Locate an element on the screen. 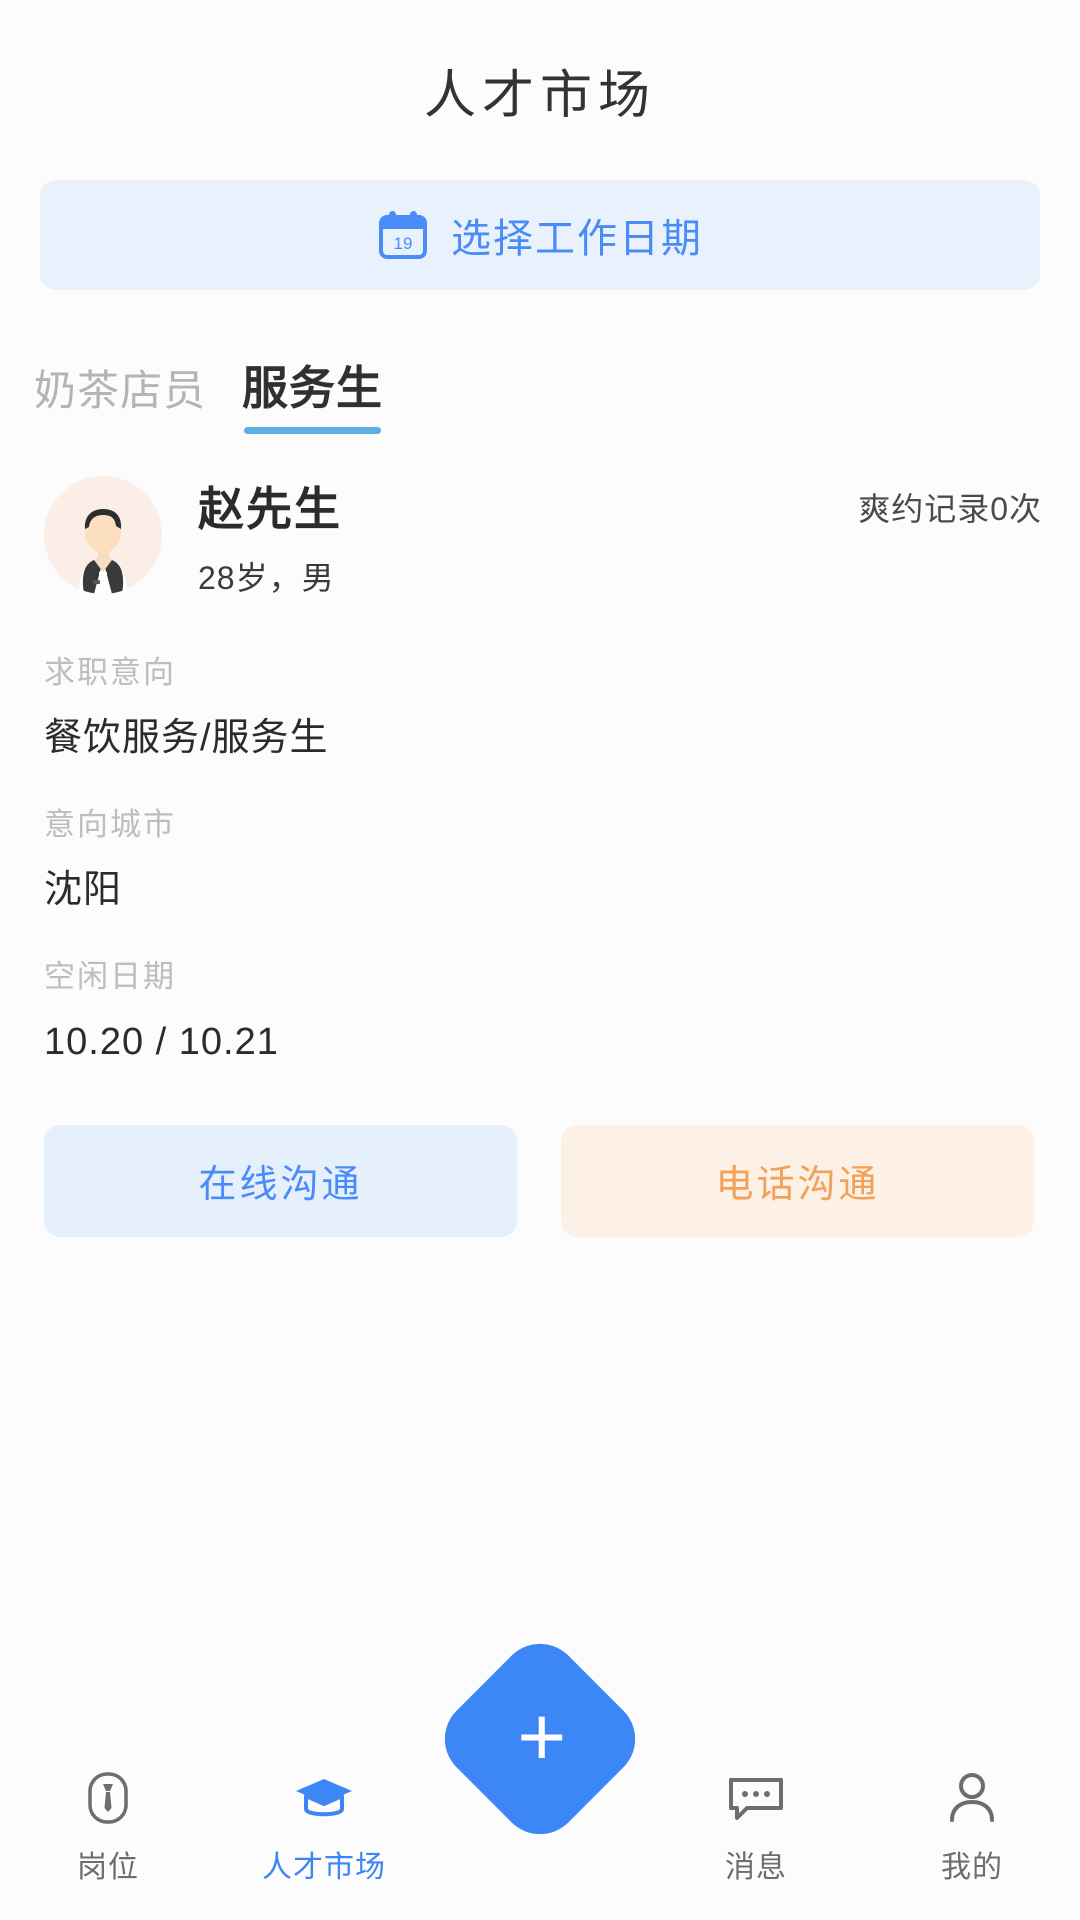 Image resolution: width=1080 pixels, height=1920 pixels. job-category-tabs: 奶茶店员 服务生 is located at coordinates (540, 362).